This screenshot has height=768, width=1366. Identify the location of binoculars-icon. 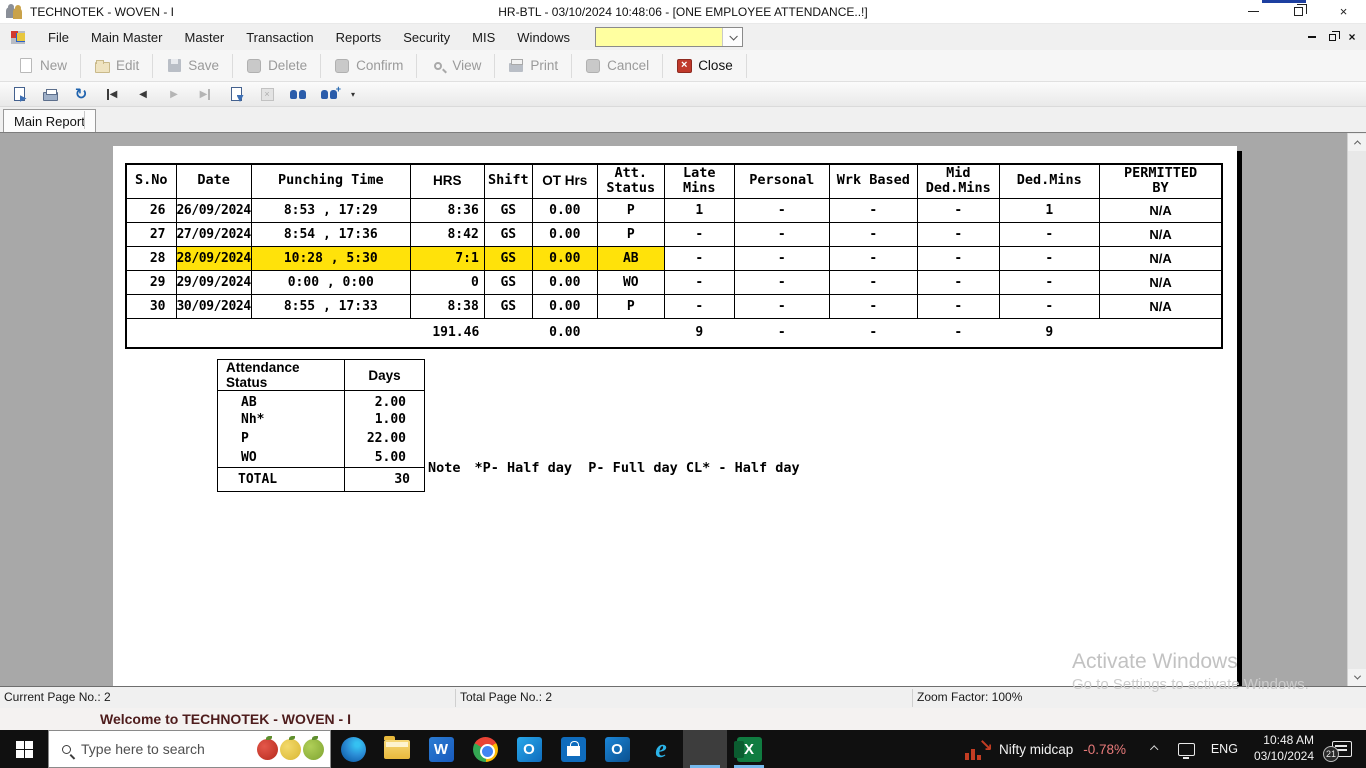
(298, 94).